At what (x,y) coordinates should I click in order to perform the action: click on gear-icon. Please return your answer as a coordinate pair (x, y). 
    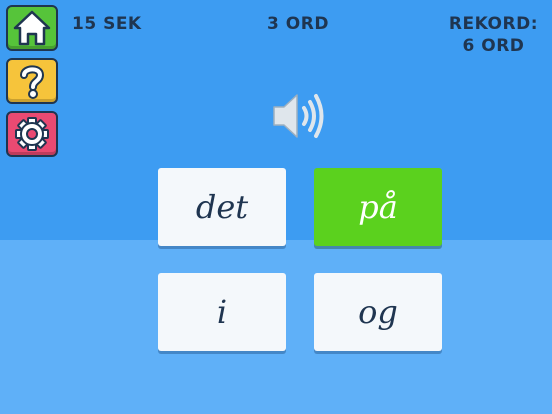
    Looking at the image, I should click on (32, 134).